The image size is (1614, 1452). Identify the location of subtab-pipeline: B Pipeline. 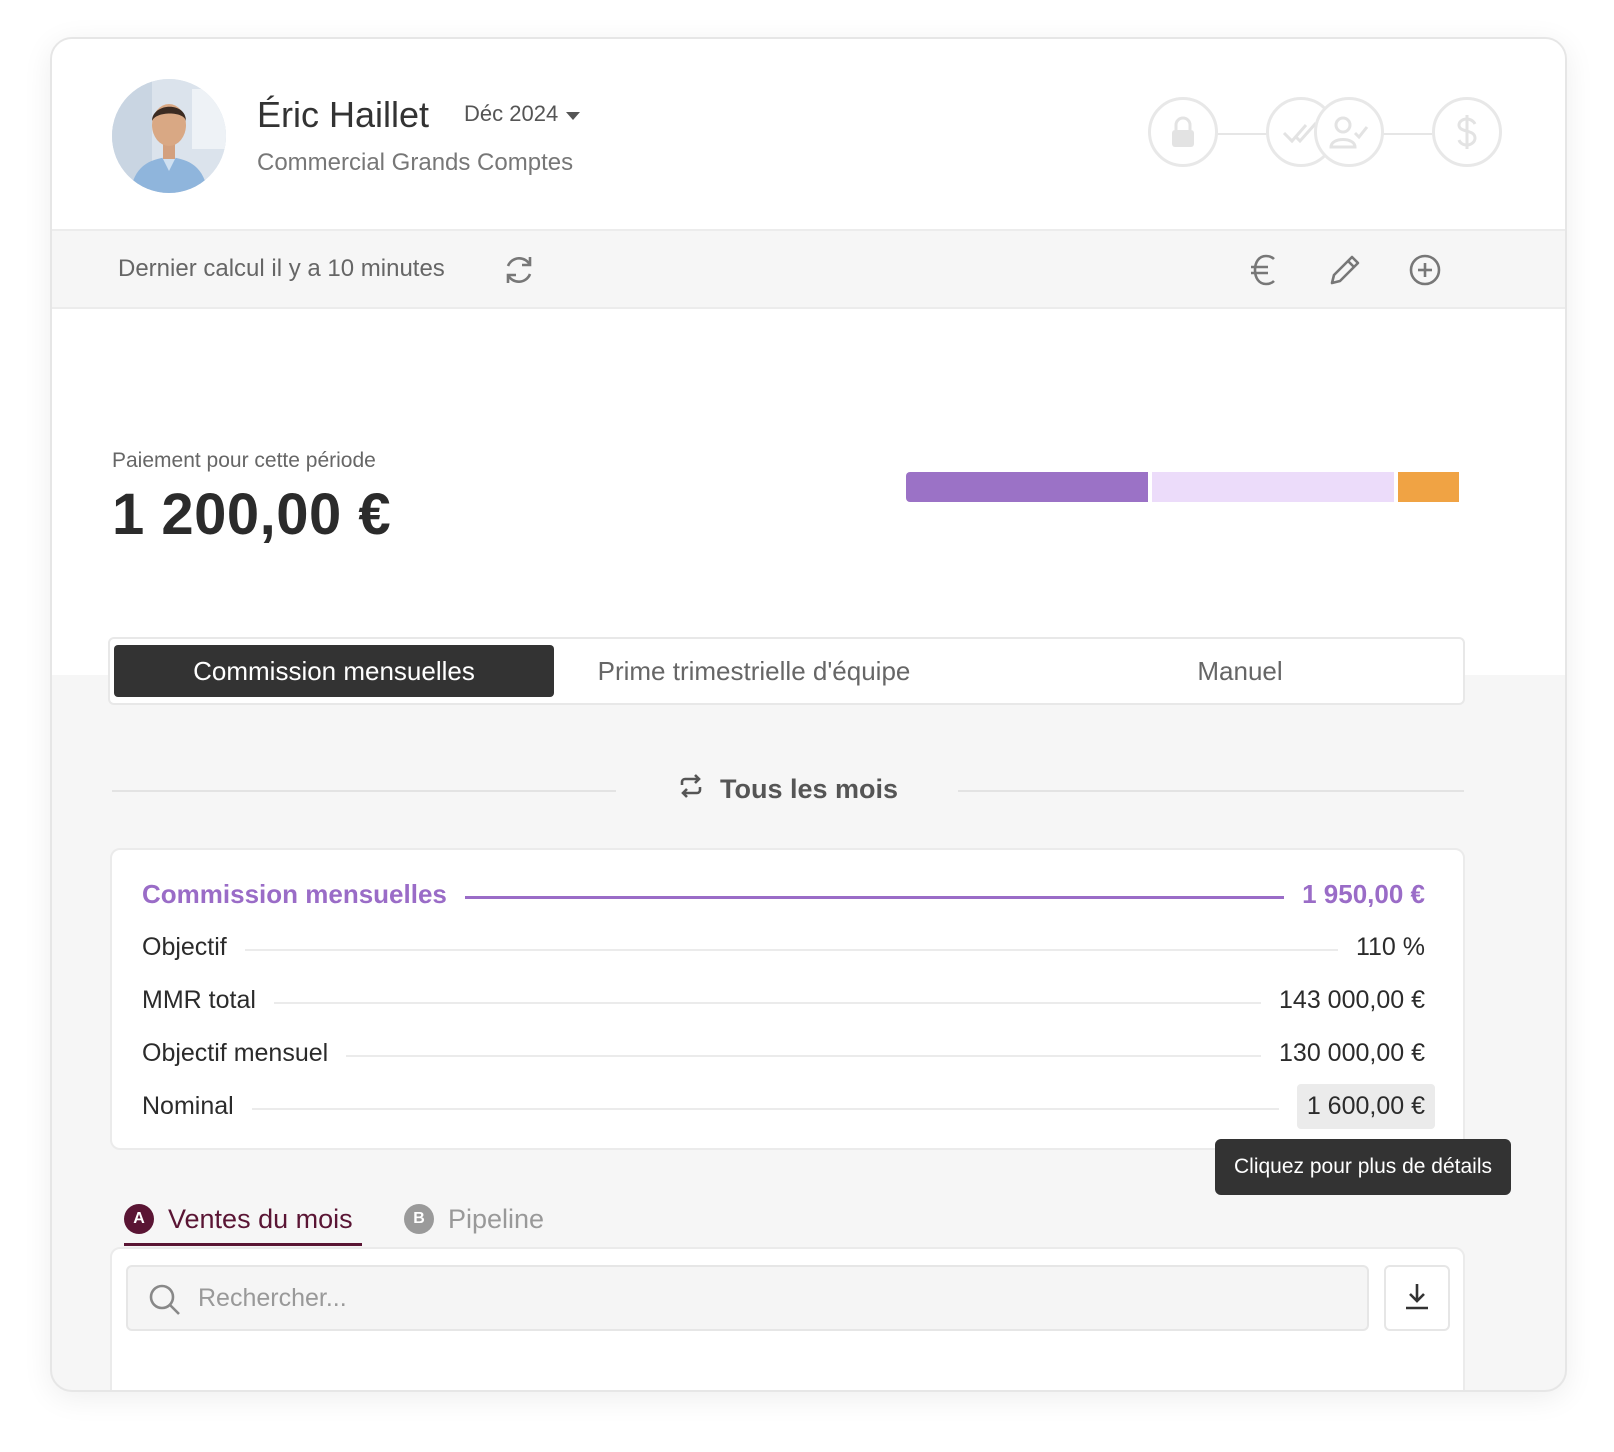
(474, 1219).